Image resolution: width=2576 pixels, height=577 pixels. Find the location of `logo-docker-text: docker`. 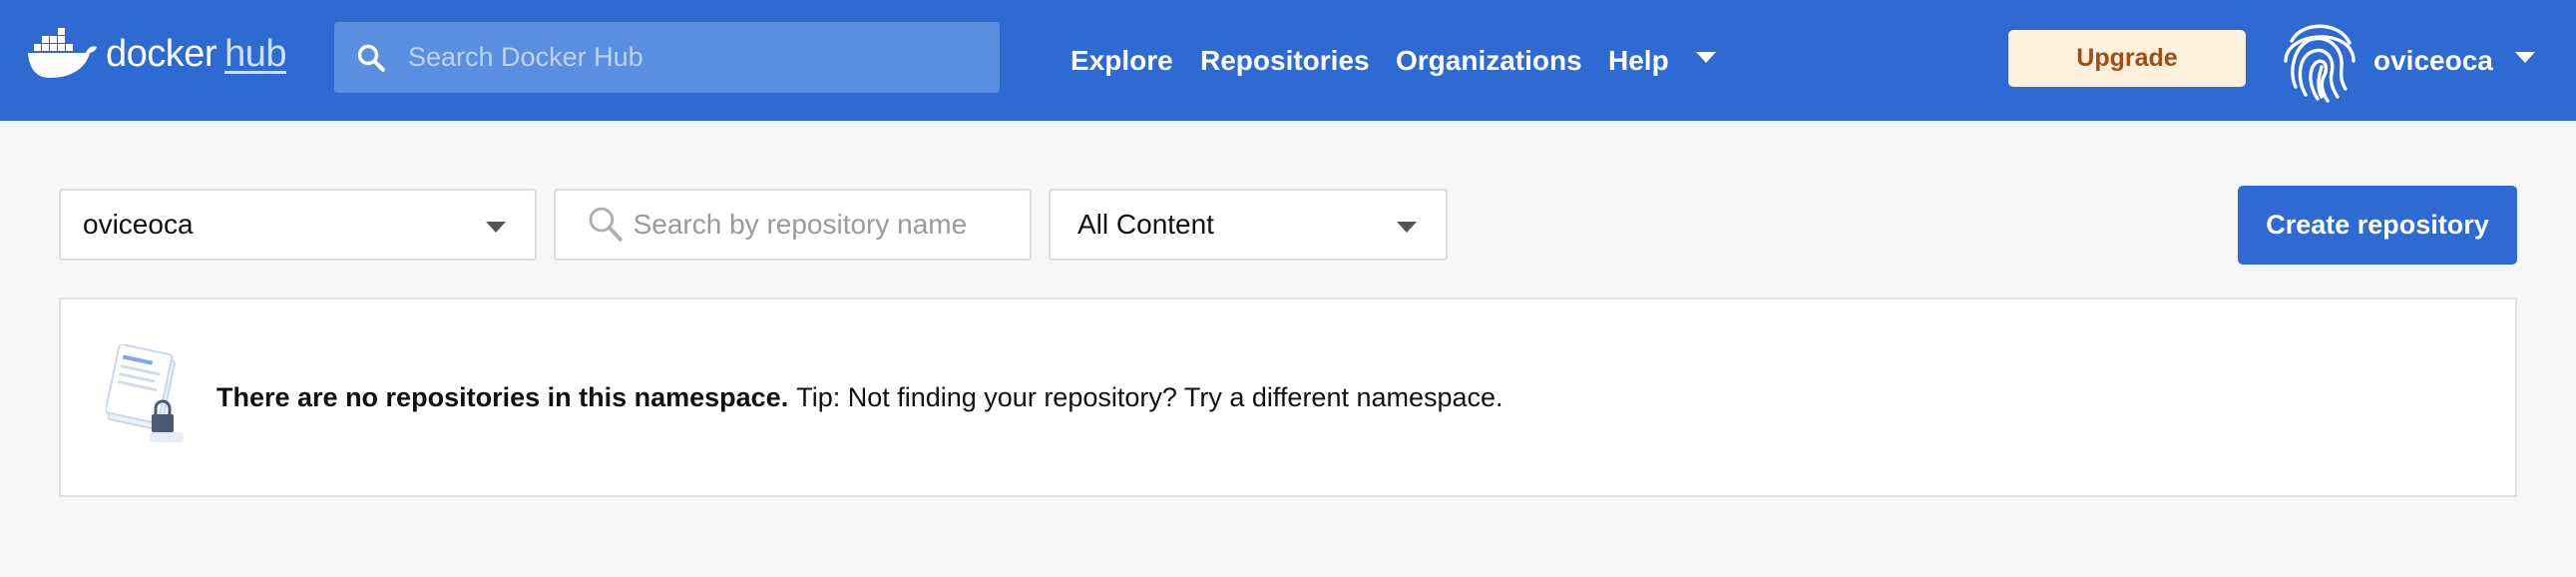

logo-docker-text: docker is located at coordinates (161, 53).